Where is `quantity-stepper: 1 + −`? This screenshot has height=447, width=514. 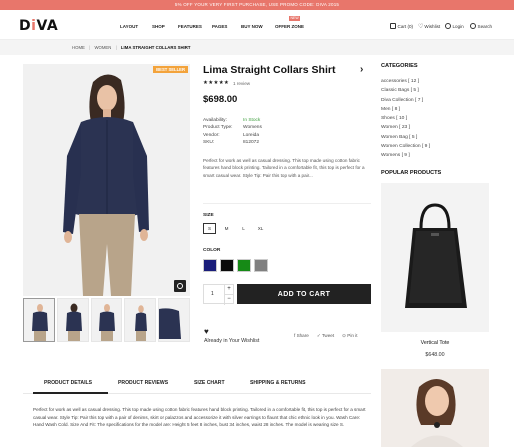 quantity-stepper: 1 + − is located at coordinates (218, 294).